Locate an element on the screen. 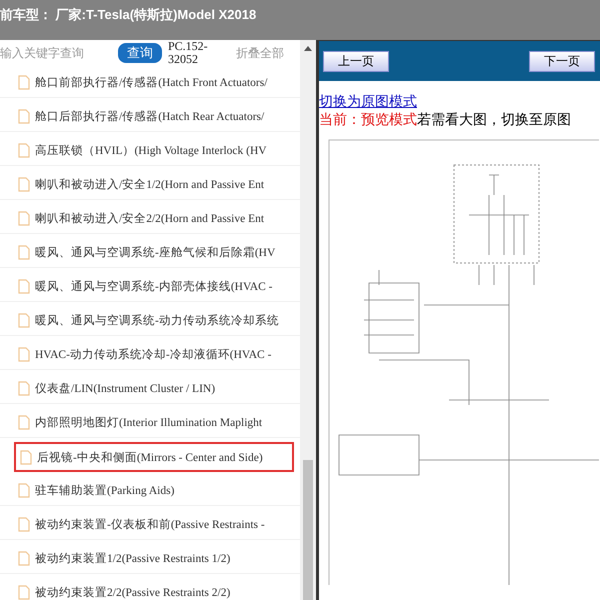  switch-mode-link: 切换为原图模式 is located at coordinates (368, 102).